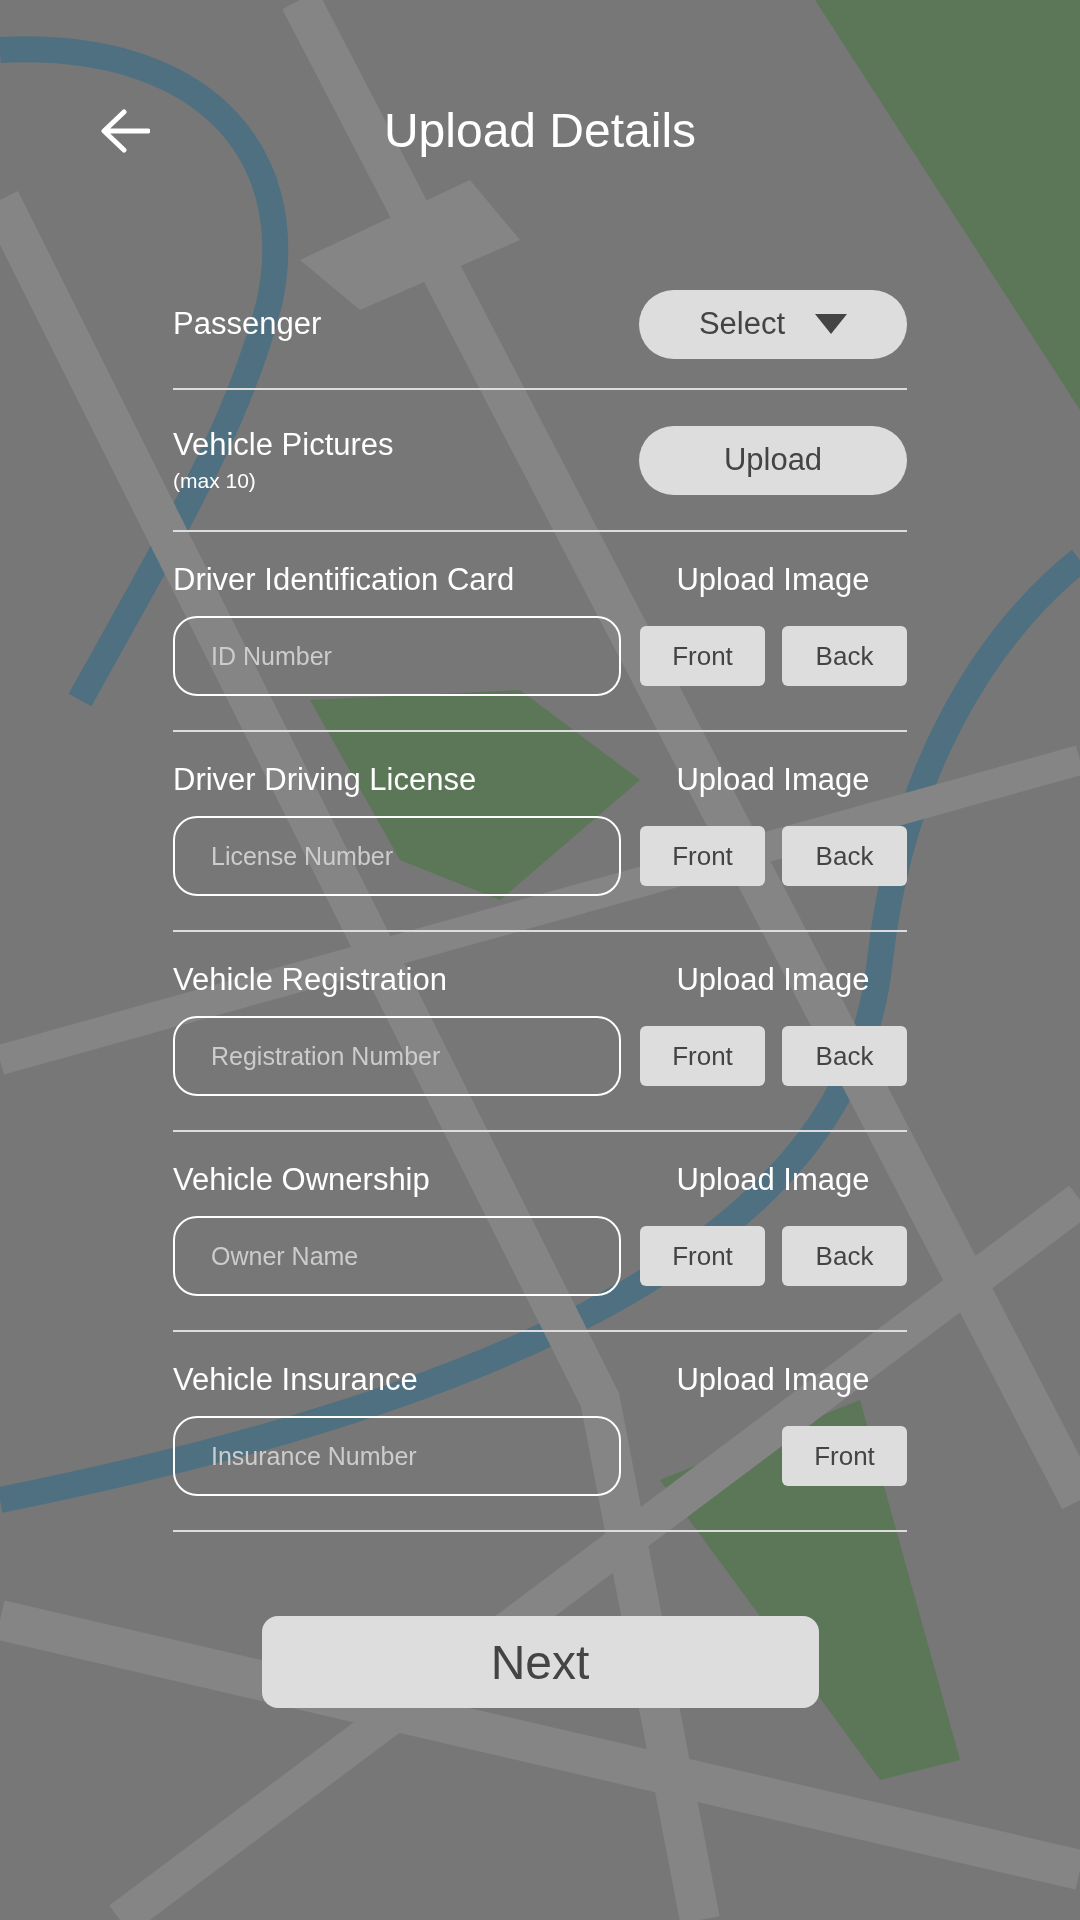 This screenshot has width=1080, height=1920. What do you see at coordinates (540, 130) in the screenshot?
I see `page-title: Upload Details` at bounding box center [540, 130].